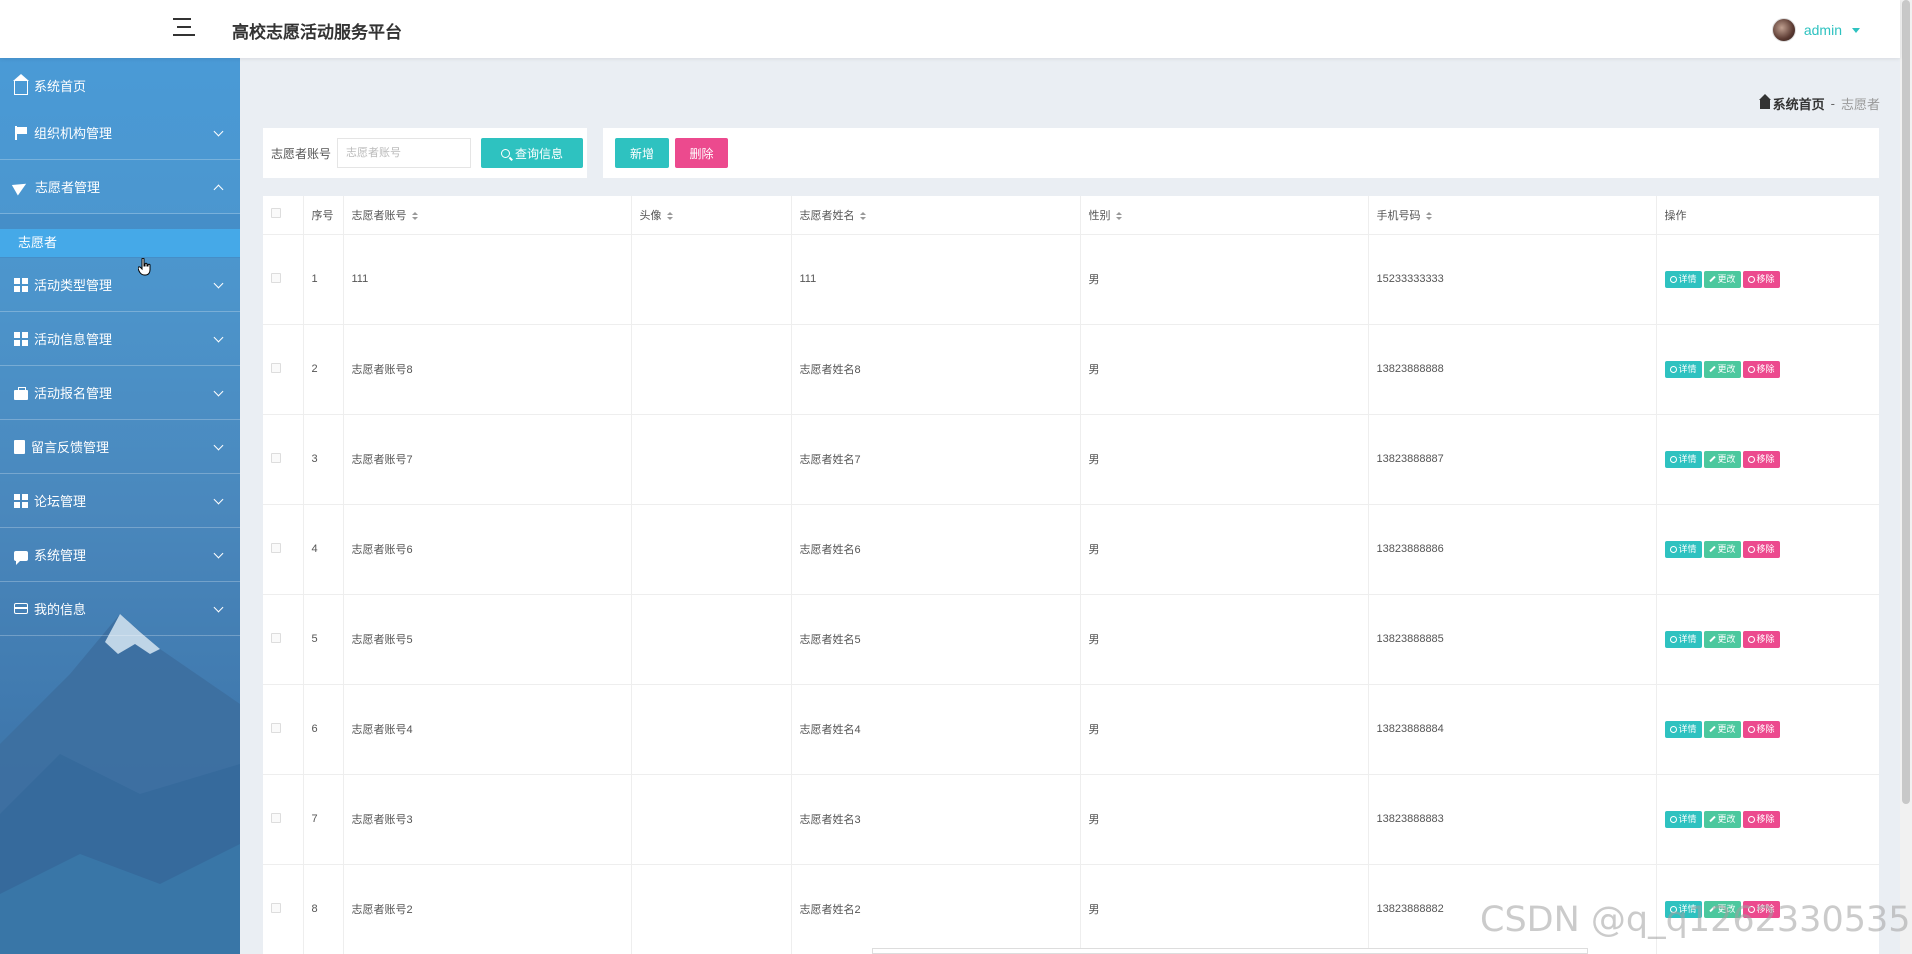  Describe the element at coordinates (120, 339) in the screenshot. I see `sidebar-item-activity-info: 活动信息管理` at that location.